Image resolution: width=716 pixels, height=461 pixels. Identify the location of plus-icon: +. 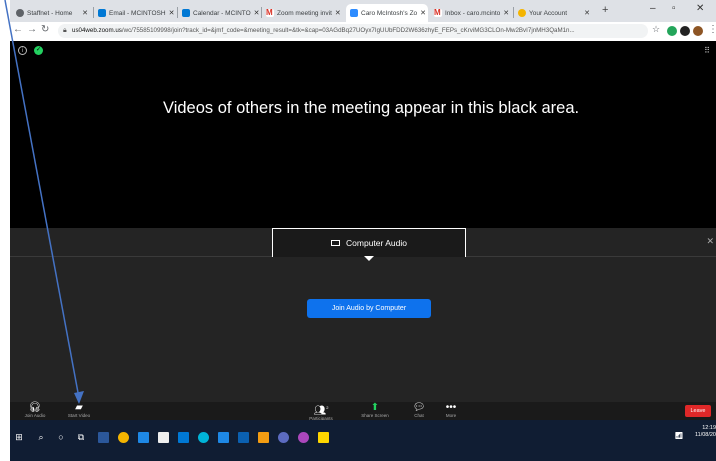
(605, 10).